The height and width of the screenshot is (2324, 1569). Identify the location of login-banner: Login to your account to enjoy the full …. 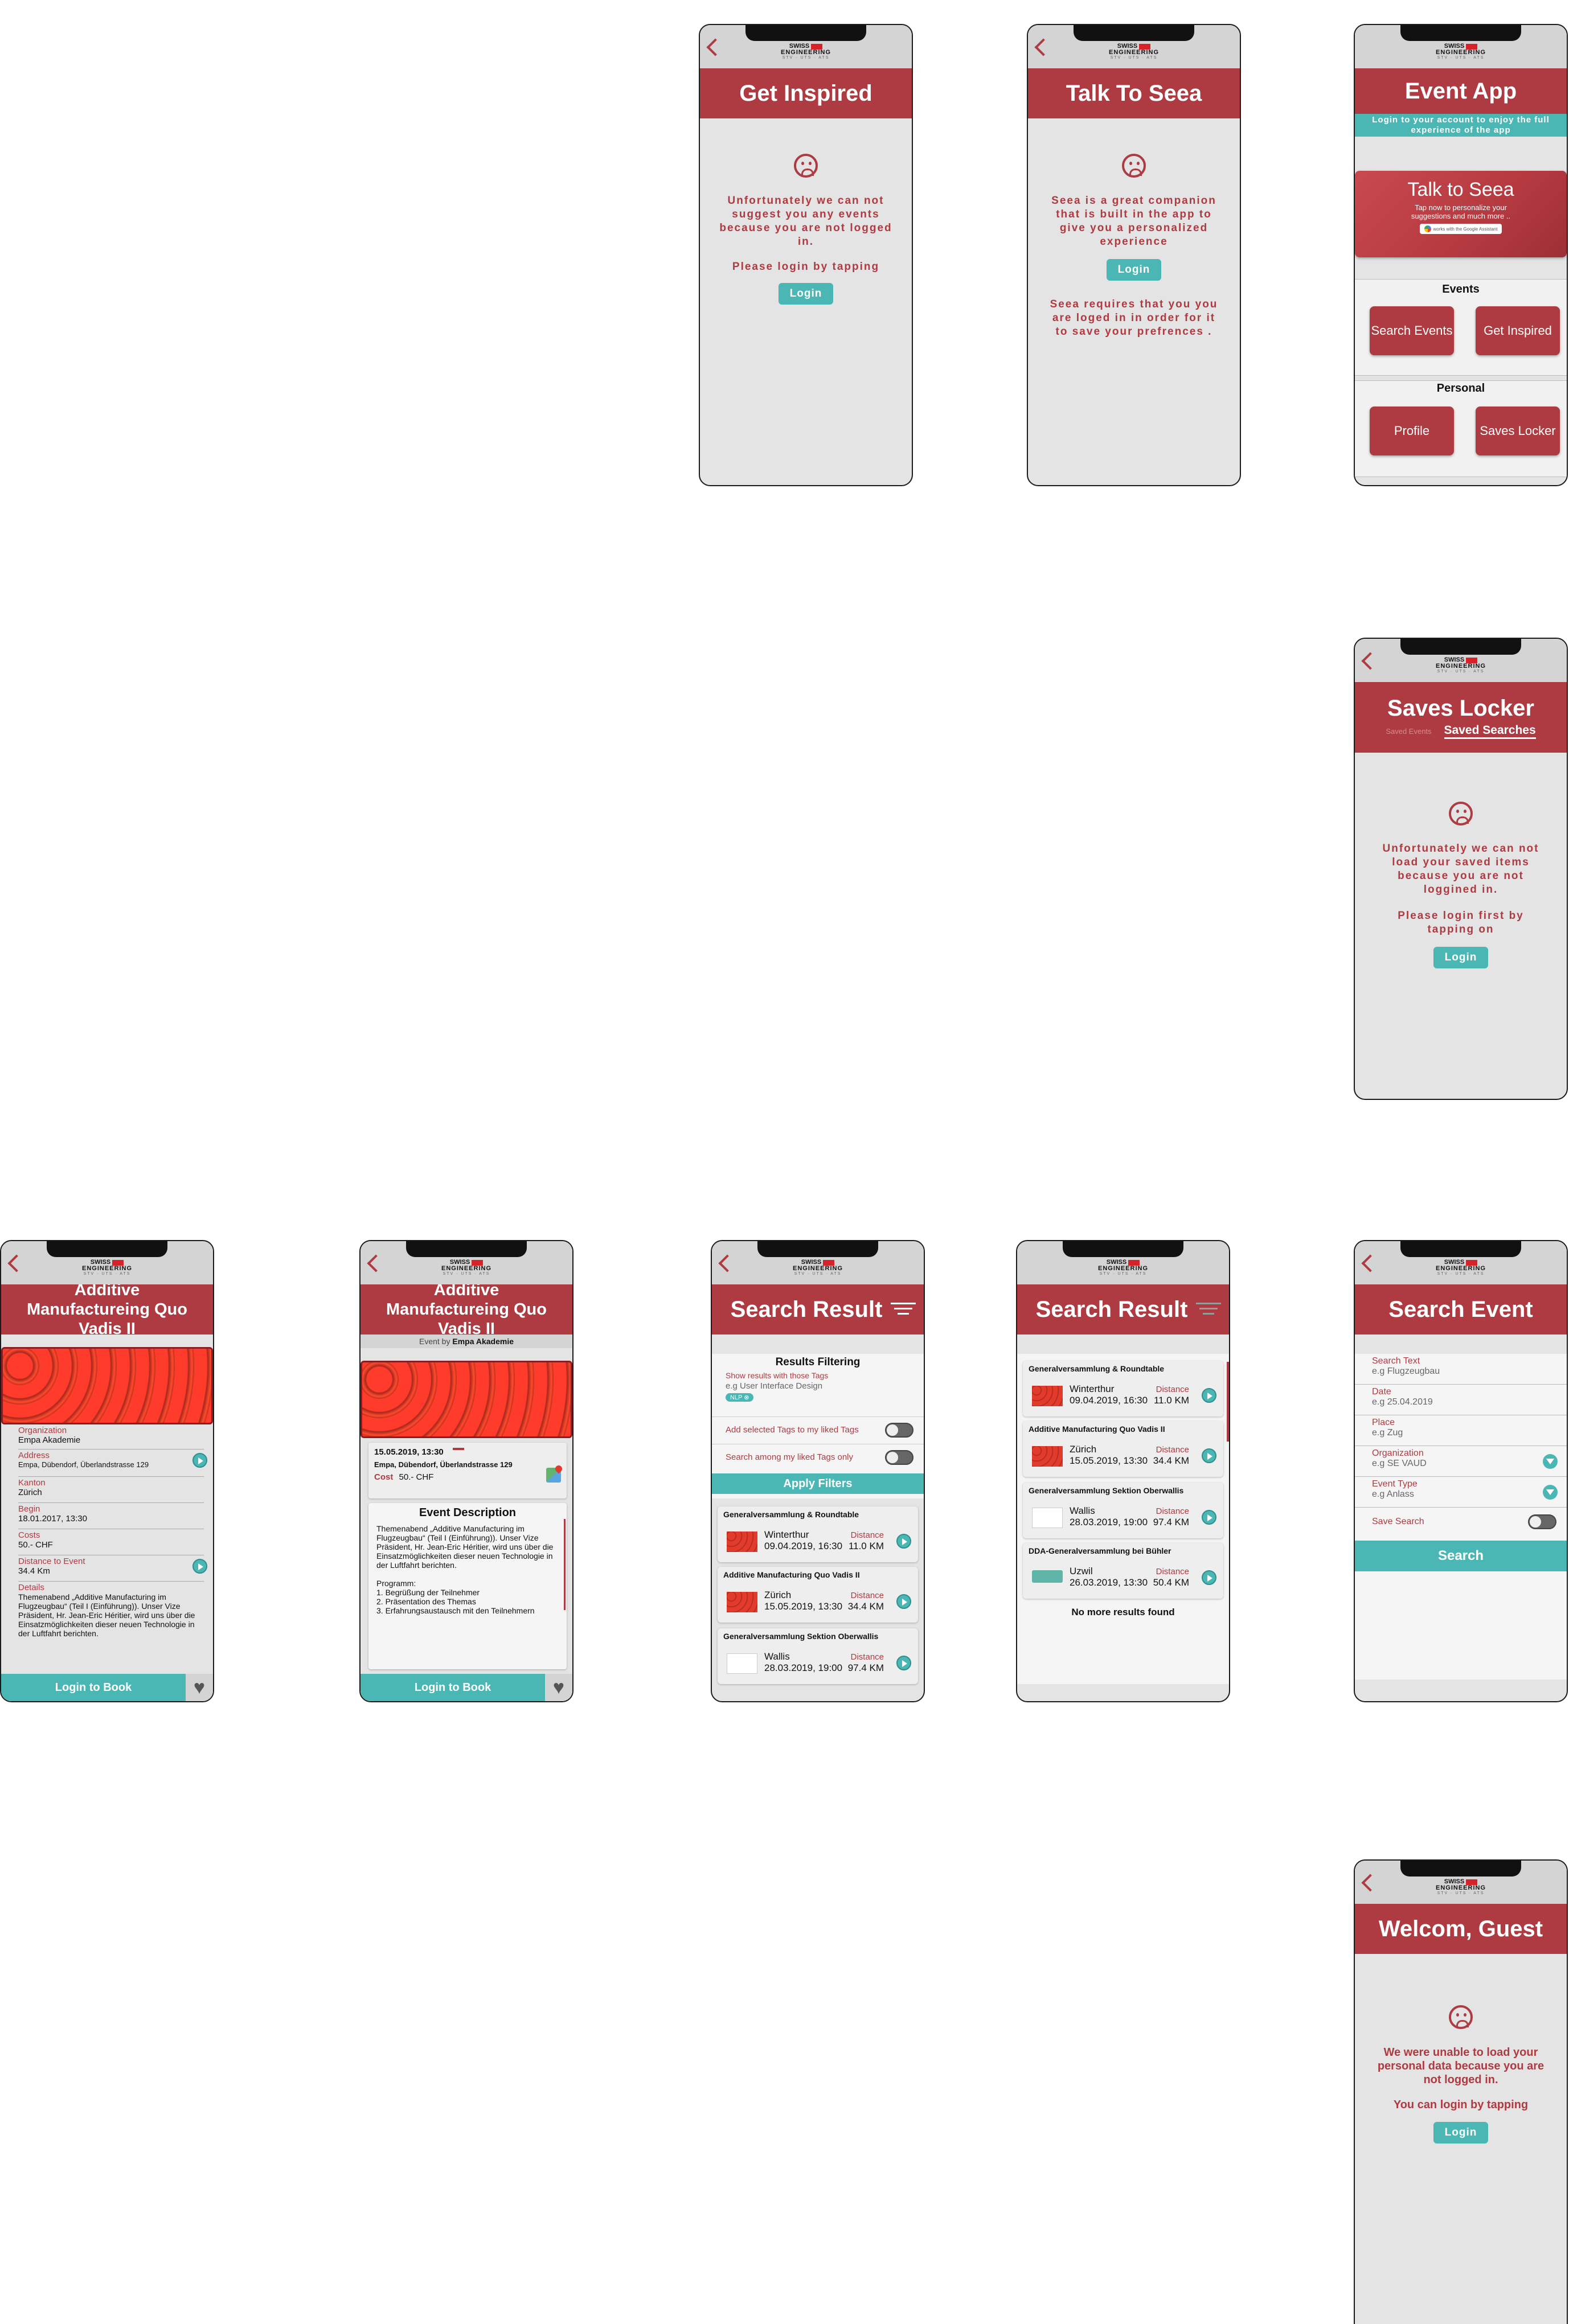
(1461, 125).